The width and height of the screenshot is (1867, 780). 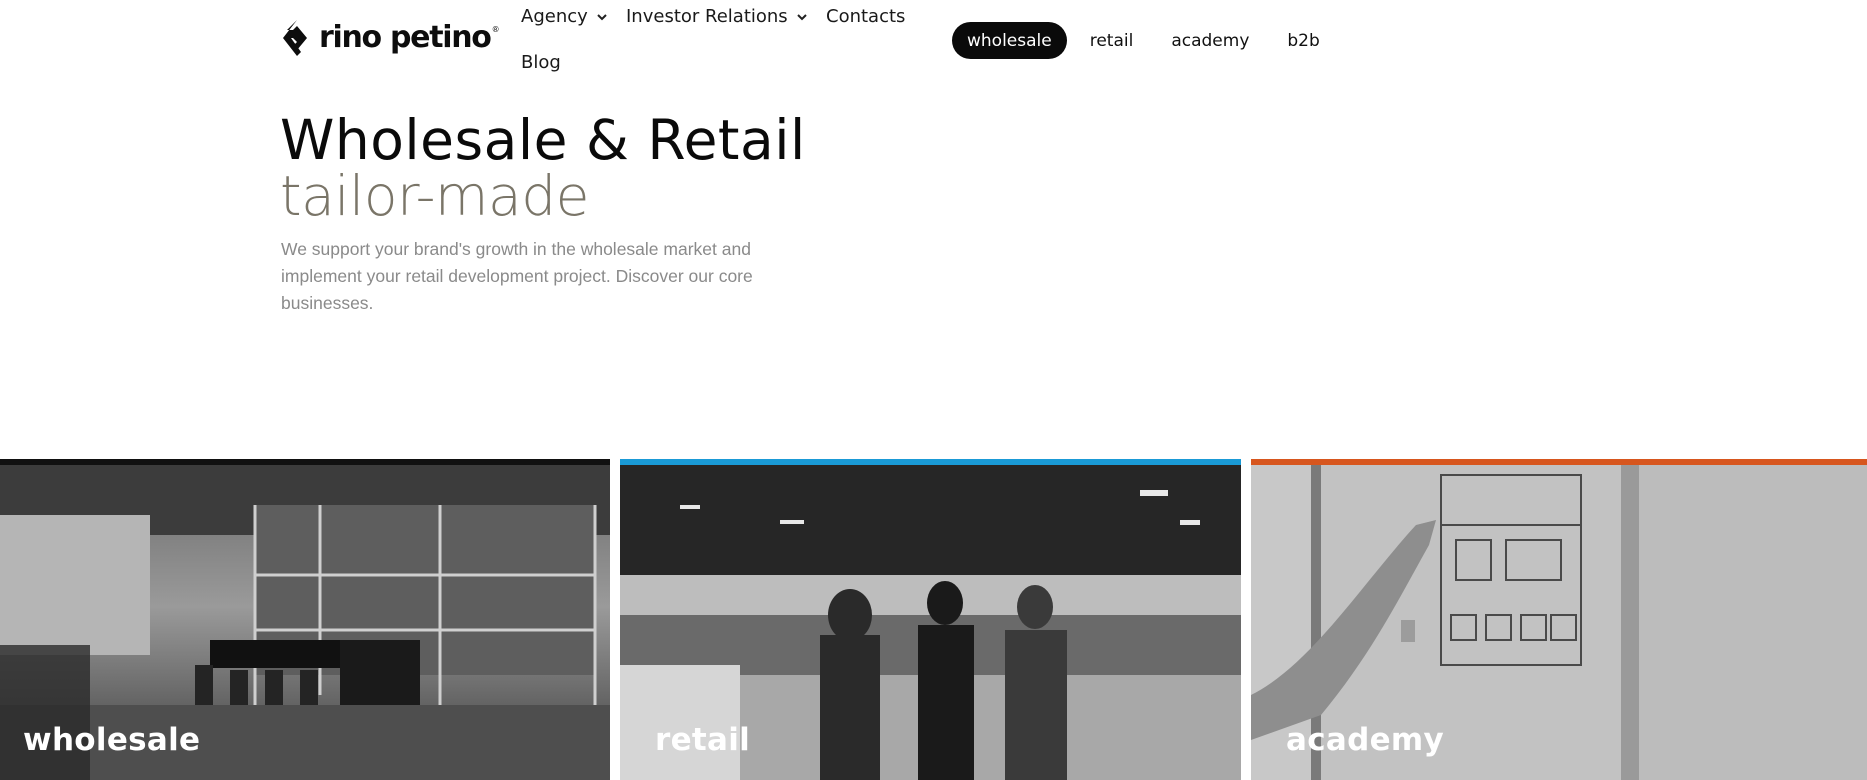 I want to click on nav-item-label: Agency, so click(x=554, y=16).